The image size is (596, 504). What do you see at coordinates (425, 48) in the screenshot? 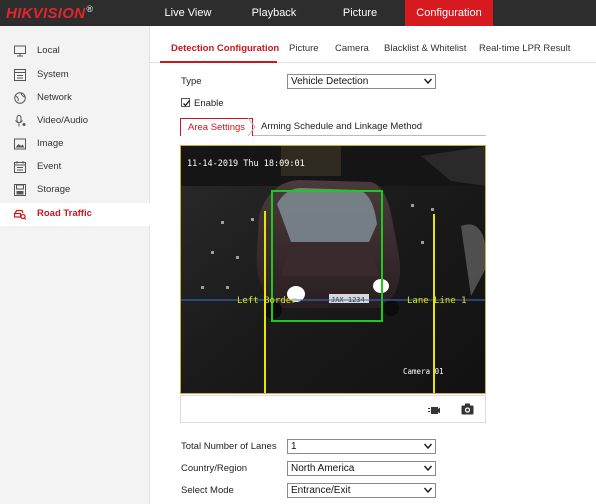
I see `tab-blacklist-whitelist: Blacklist & Whitelist` at bounding box center [425, 48].